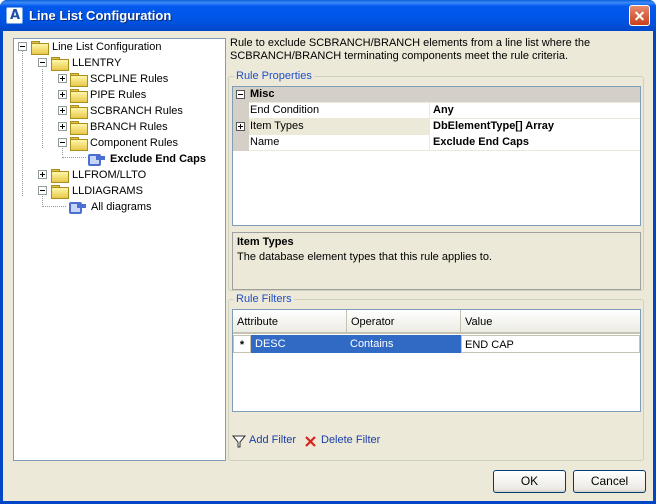 Image resolution: width=656 pixels, height=504 pixels. Describe the element at coordinates (328, 16) in the screenshot. I see `title-bar: Line List Configuration` at that location.